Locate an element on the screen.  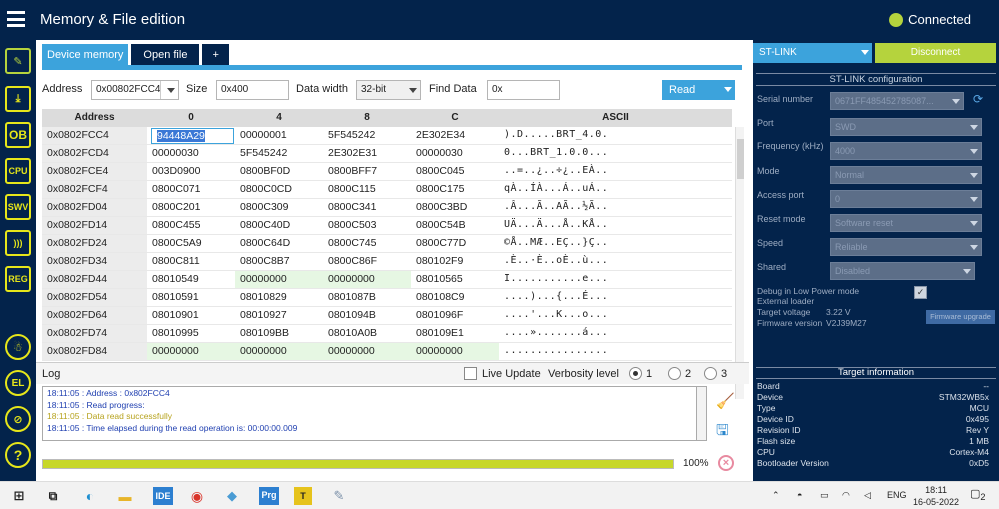
data-cell: 003D0900 is located at coordinates (191, 171).